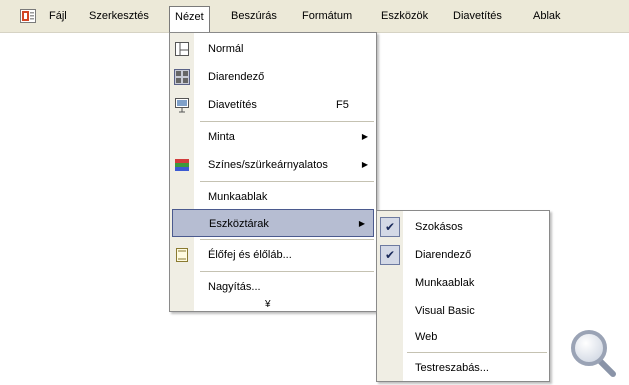  Describe the element at coordinates (238, 197) in the screenshot. I see `menu-item-label: Munkaablak` at that location.